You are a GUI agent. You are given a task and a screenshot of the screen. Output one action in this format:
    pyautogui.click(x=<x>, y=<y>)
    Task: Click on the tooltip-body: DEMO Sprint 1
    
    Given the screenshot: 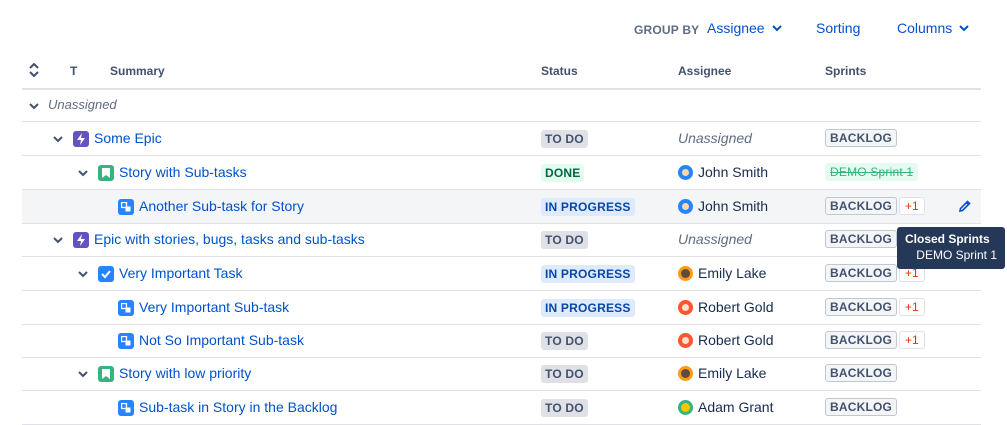 What is the action you would take?
    pyautogui.click(x=956, y=255)
    